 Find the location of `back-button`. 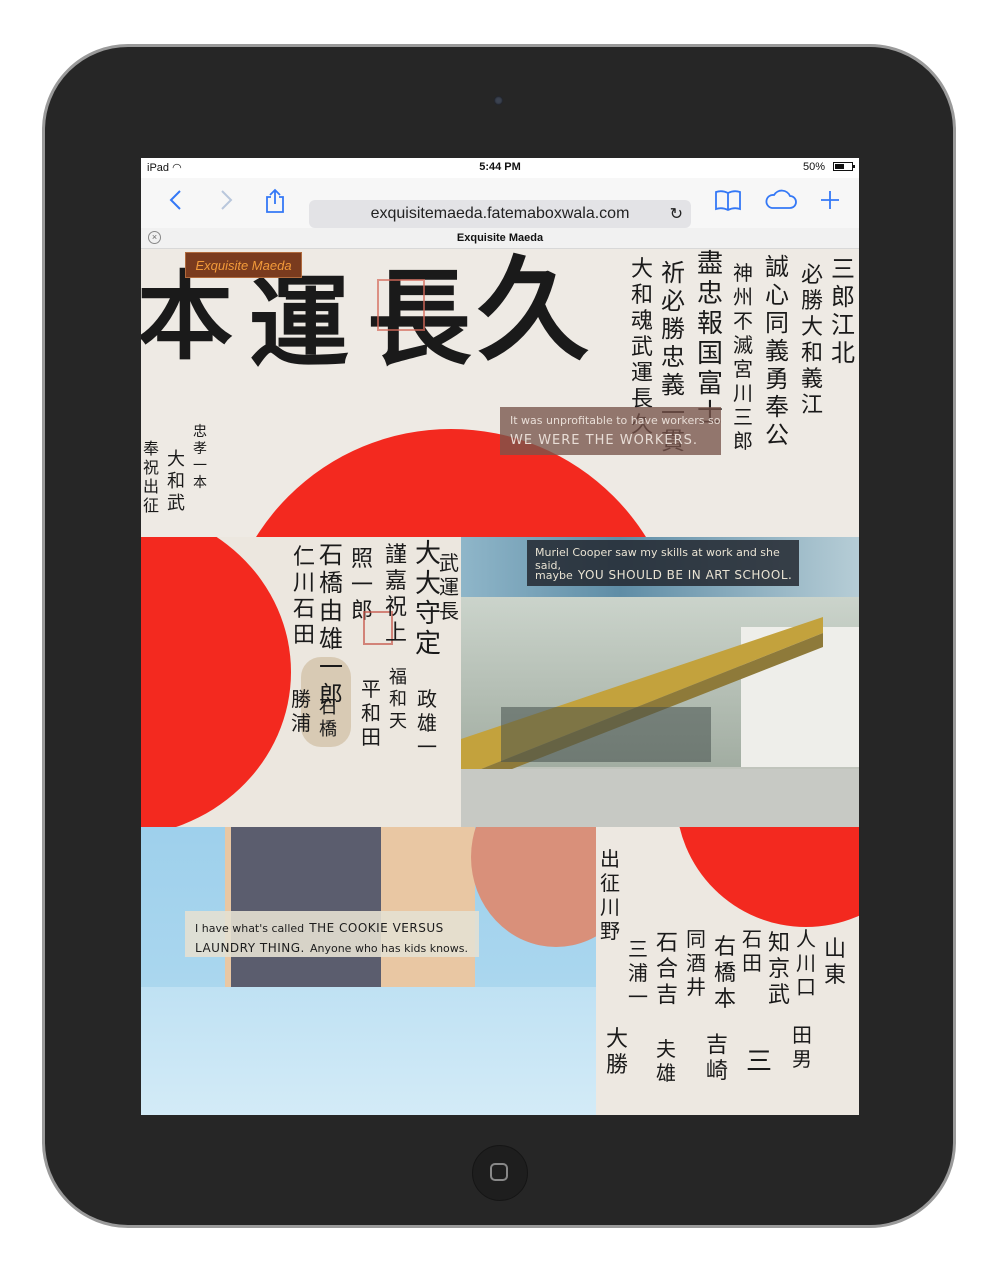

back-button is located at coordinates (175, 202).